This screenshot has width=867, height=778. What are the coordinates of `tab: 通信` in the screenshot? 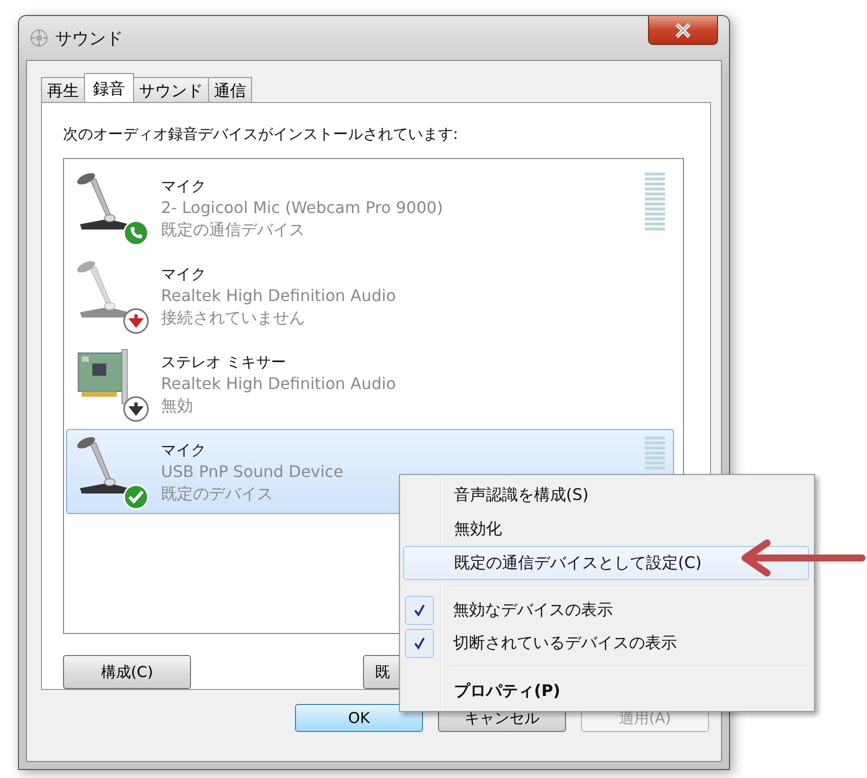 It's located at (230, 89).